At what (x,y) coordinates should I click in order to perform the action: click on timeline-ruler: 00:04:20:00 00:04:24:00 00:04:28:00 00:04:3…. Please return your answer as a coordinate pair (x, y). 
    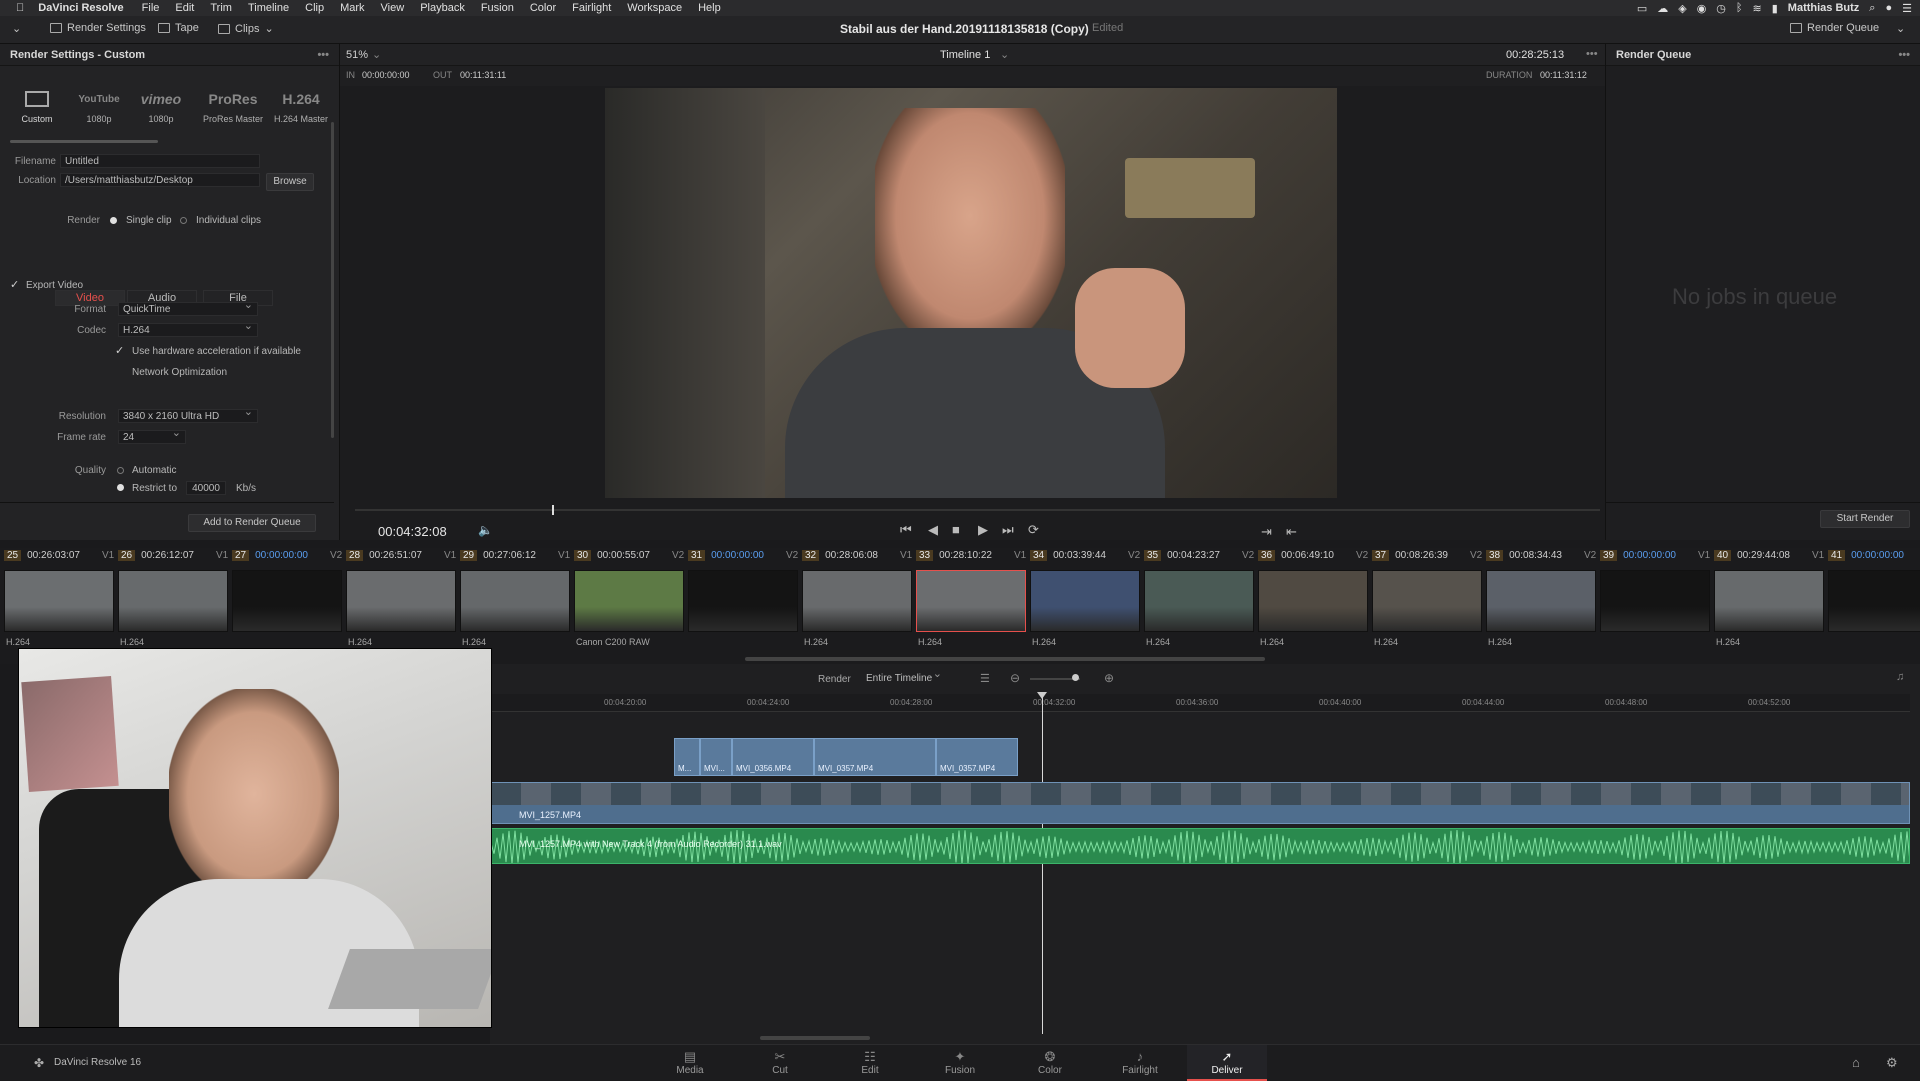
    Looking at the image, I should click on (1200, 703).